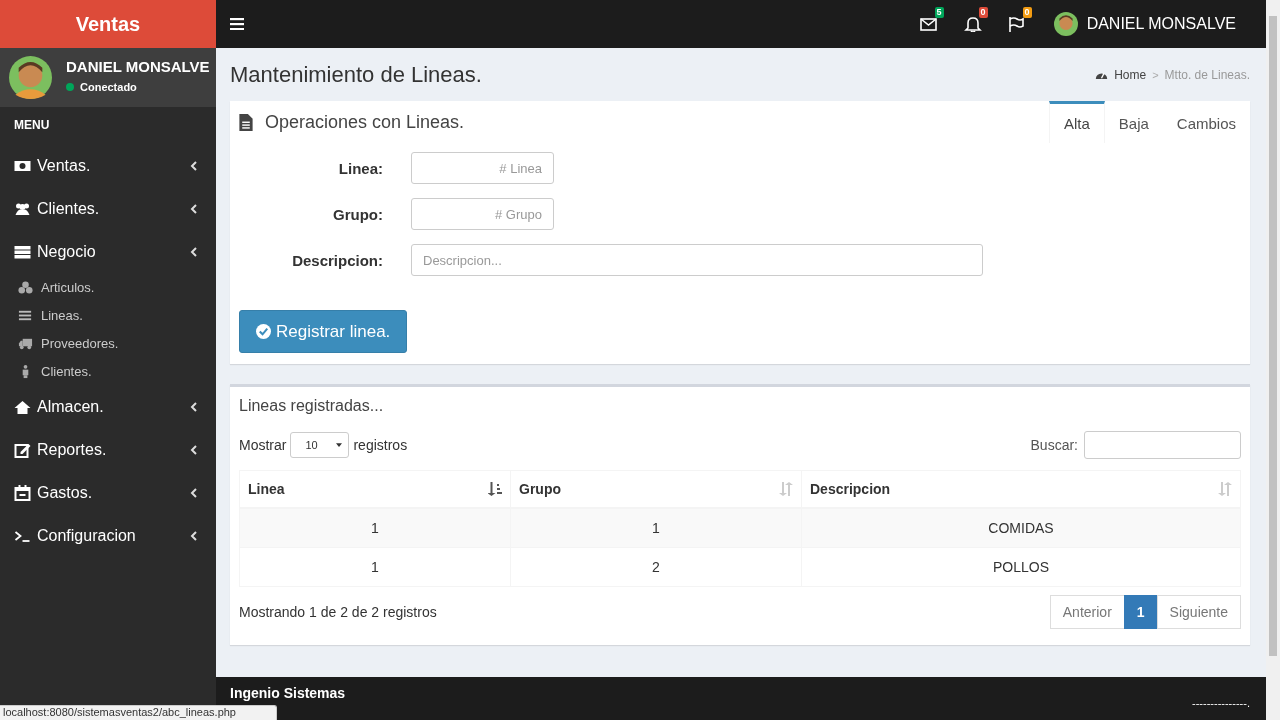  What do you see at coordinates (356, 74) in the screenshot?
I see `page-title: Mantenimiento de Lineas.` at bounding box center [356, 74].